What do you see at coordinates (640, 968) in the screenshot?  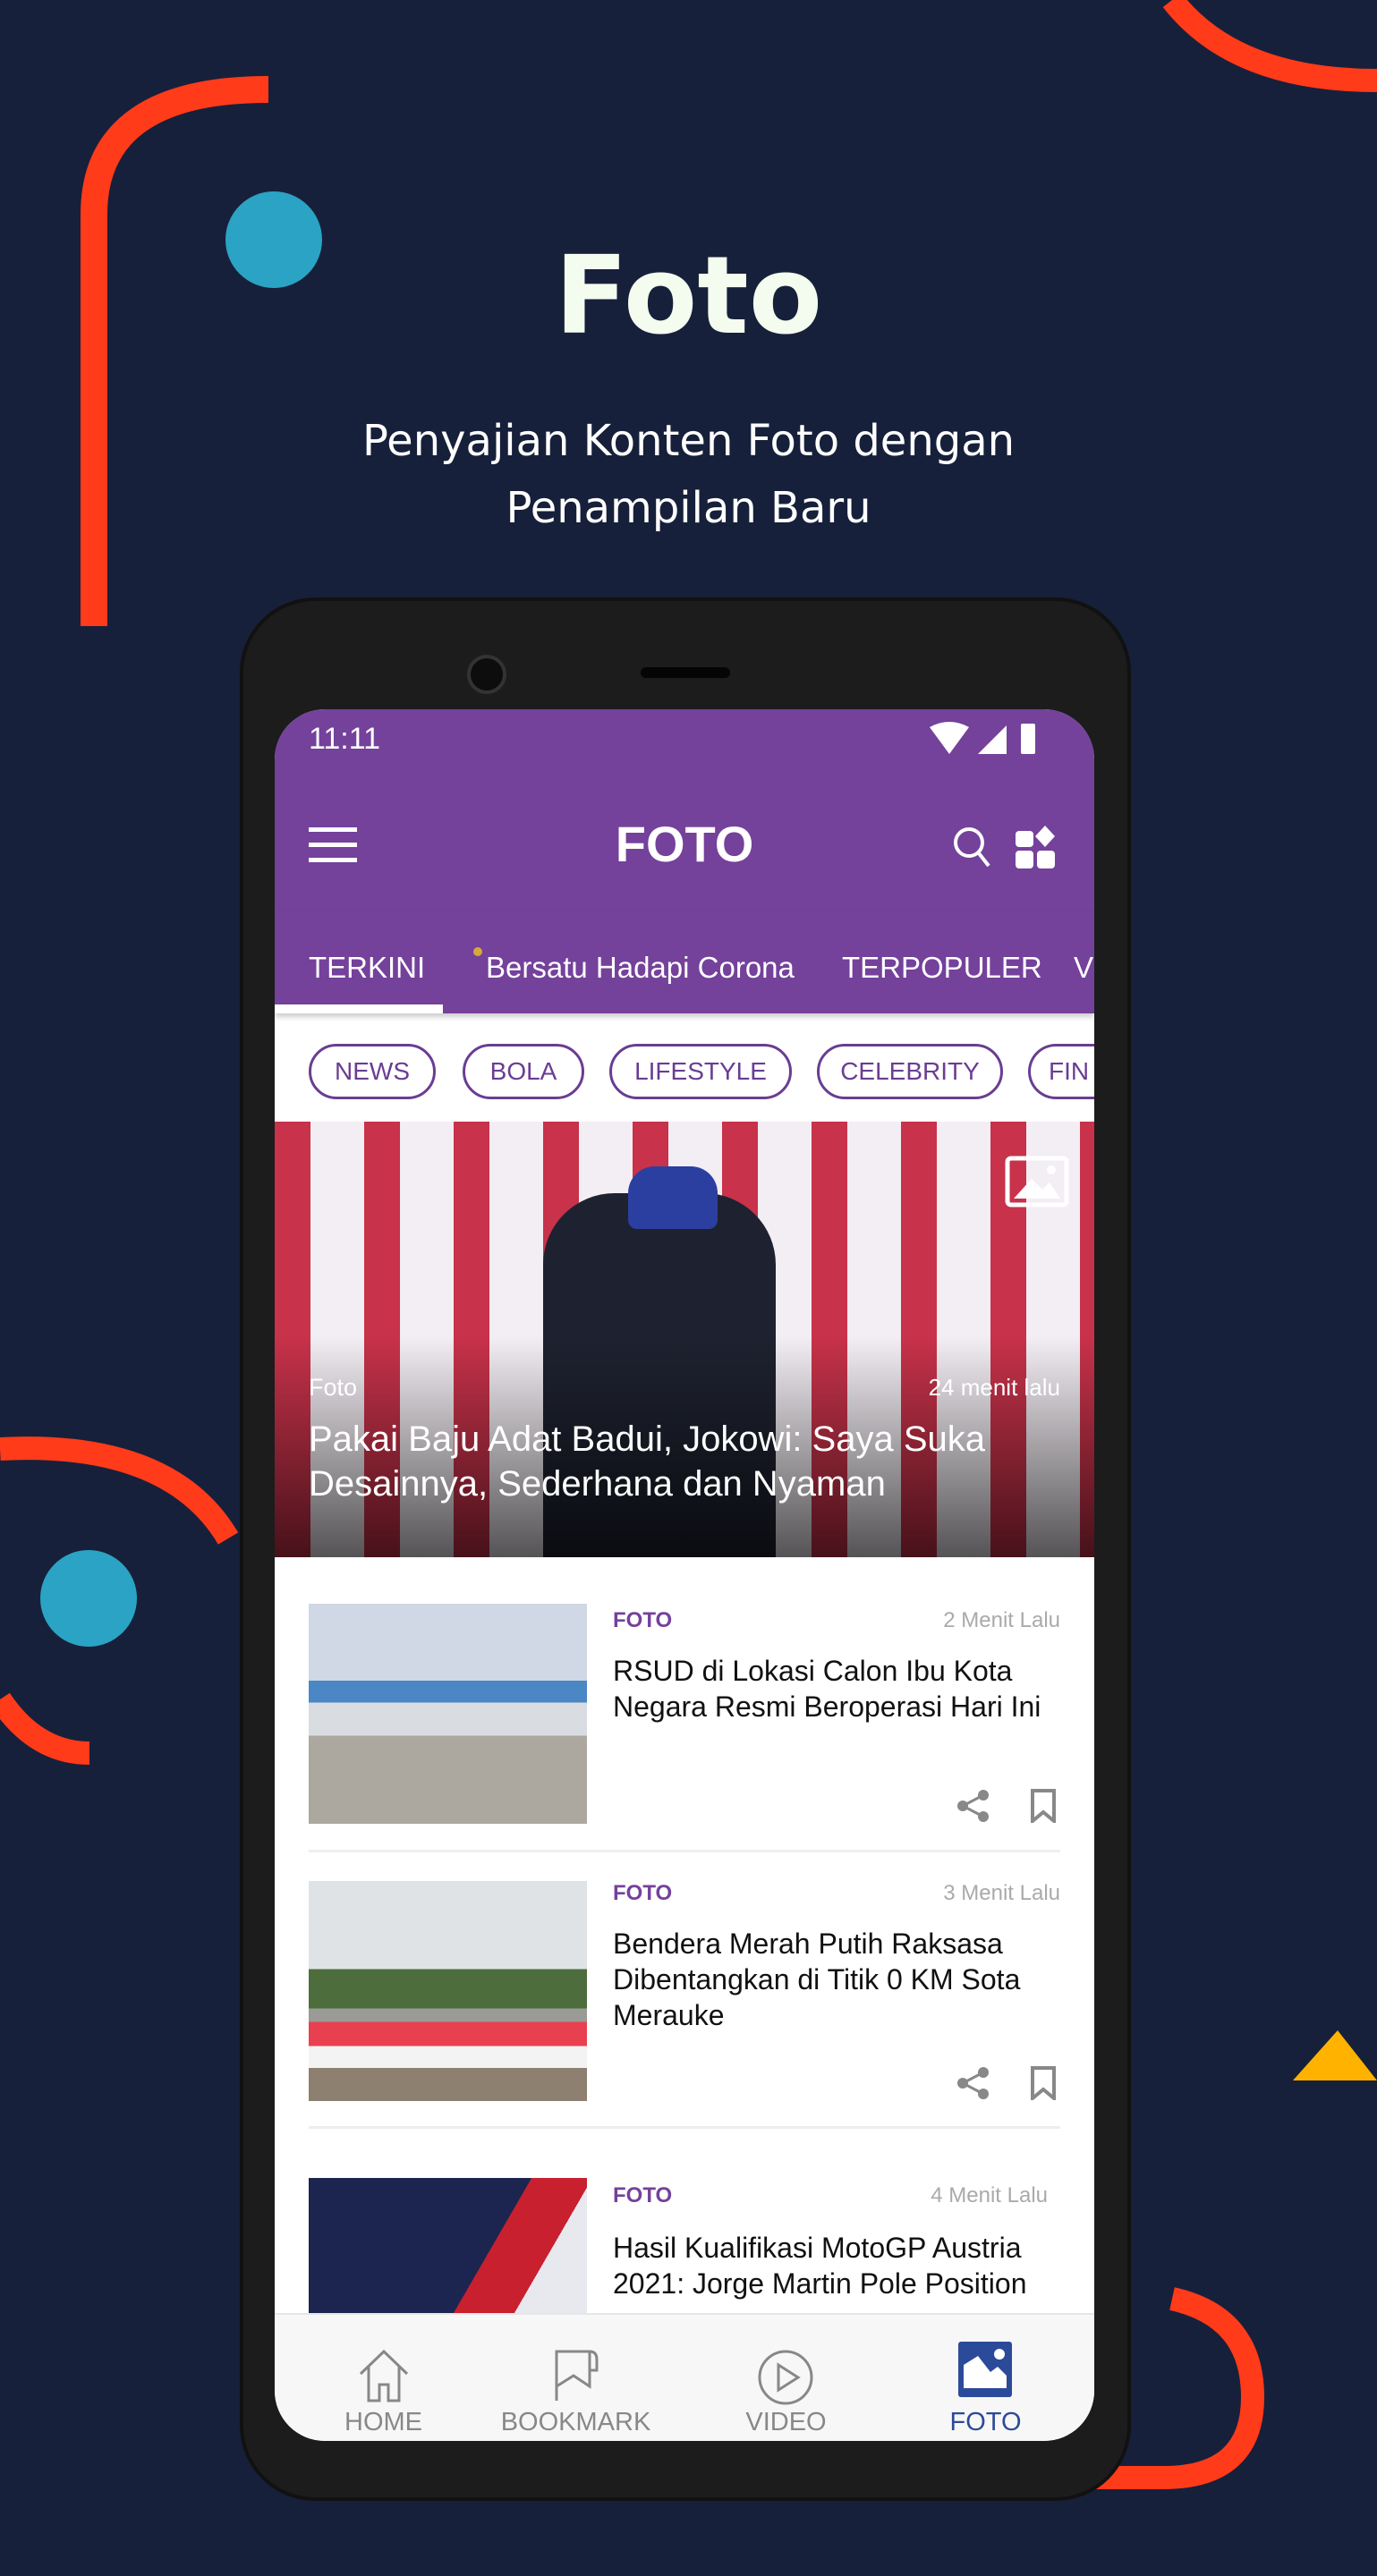 I see `tab-bersatu-hadapi-corona: Bersatu Hadapi Corona` at bounding box center [640, 968].